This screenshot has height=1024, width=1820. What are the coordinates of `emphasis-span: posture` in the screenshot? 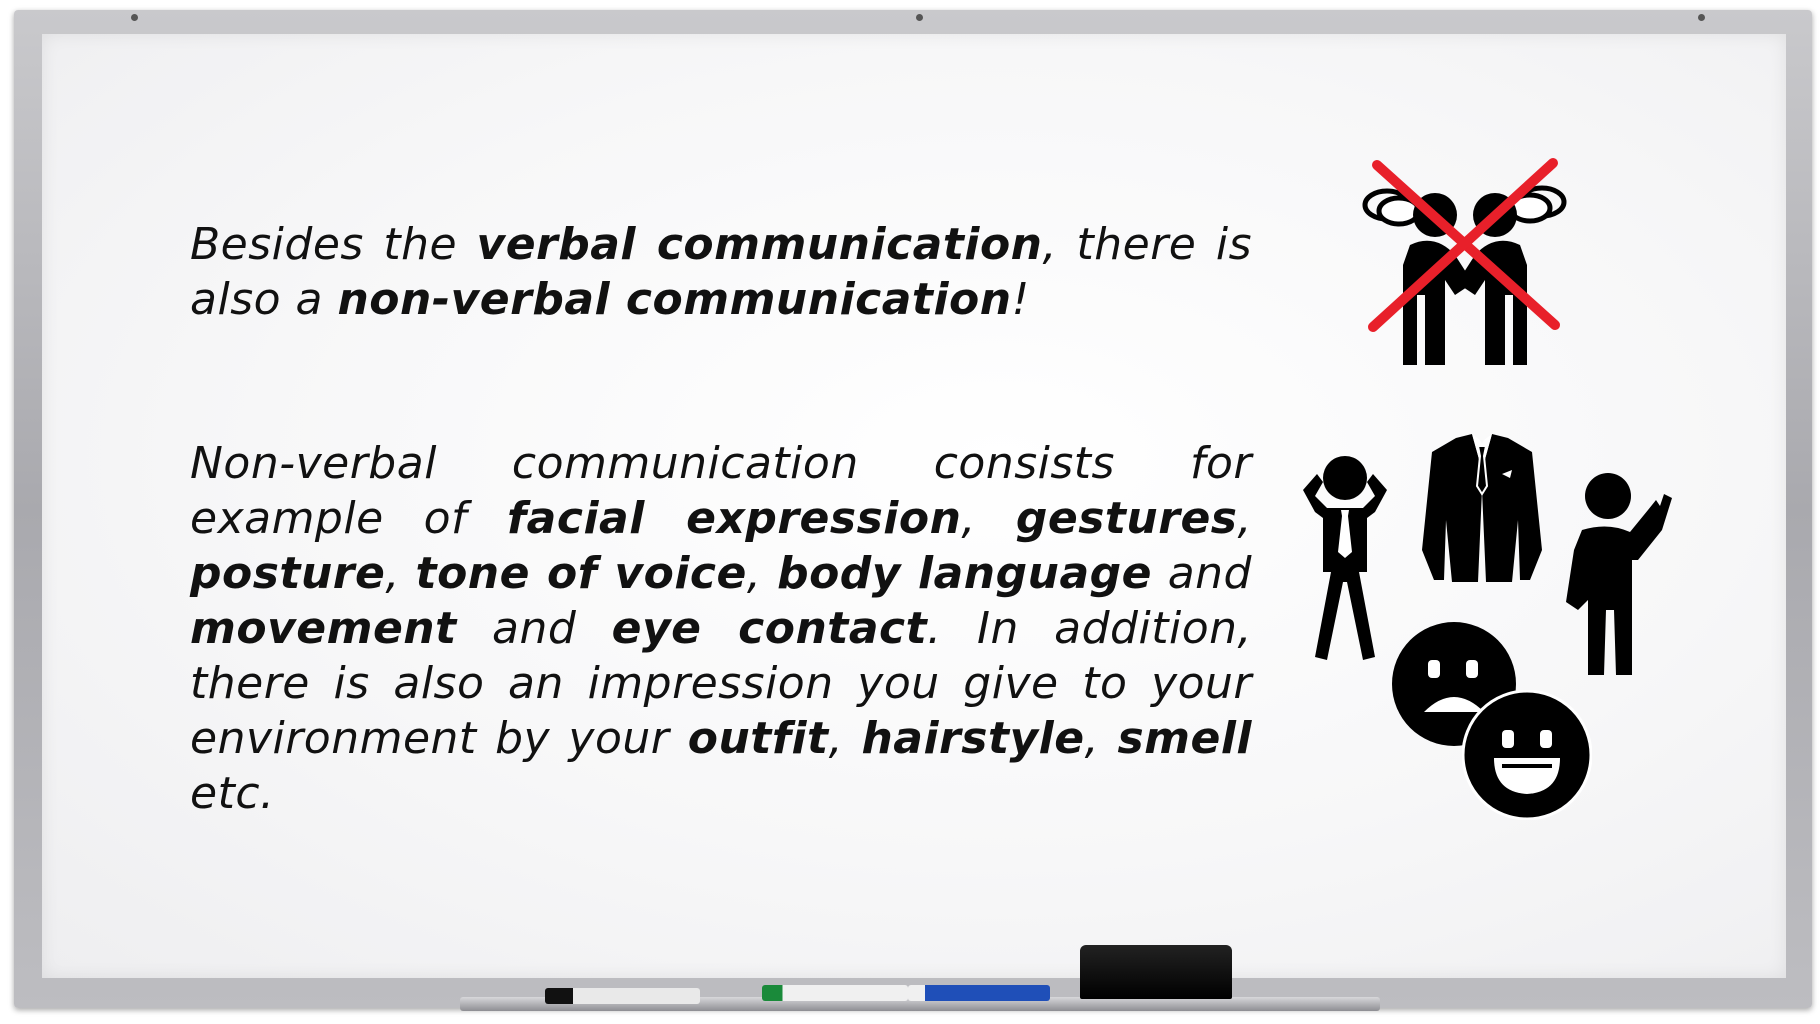 It's located at (288, 573).